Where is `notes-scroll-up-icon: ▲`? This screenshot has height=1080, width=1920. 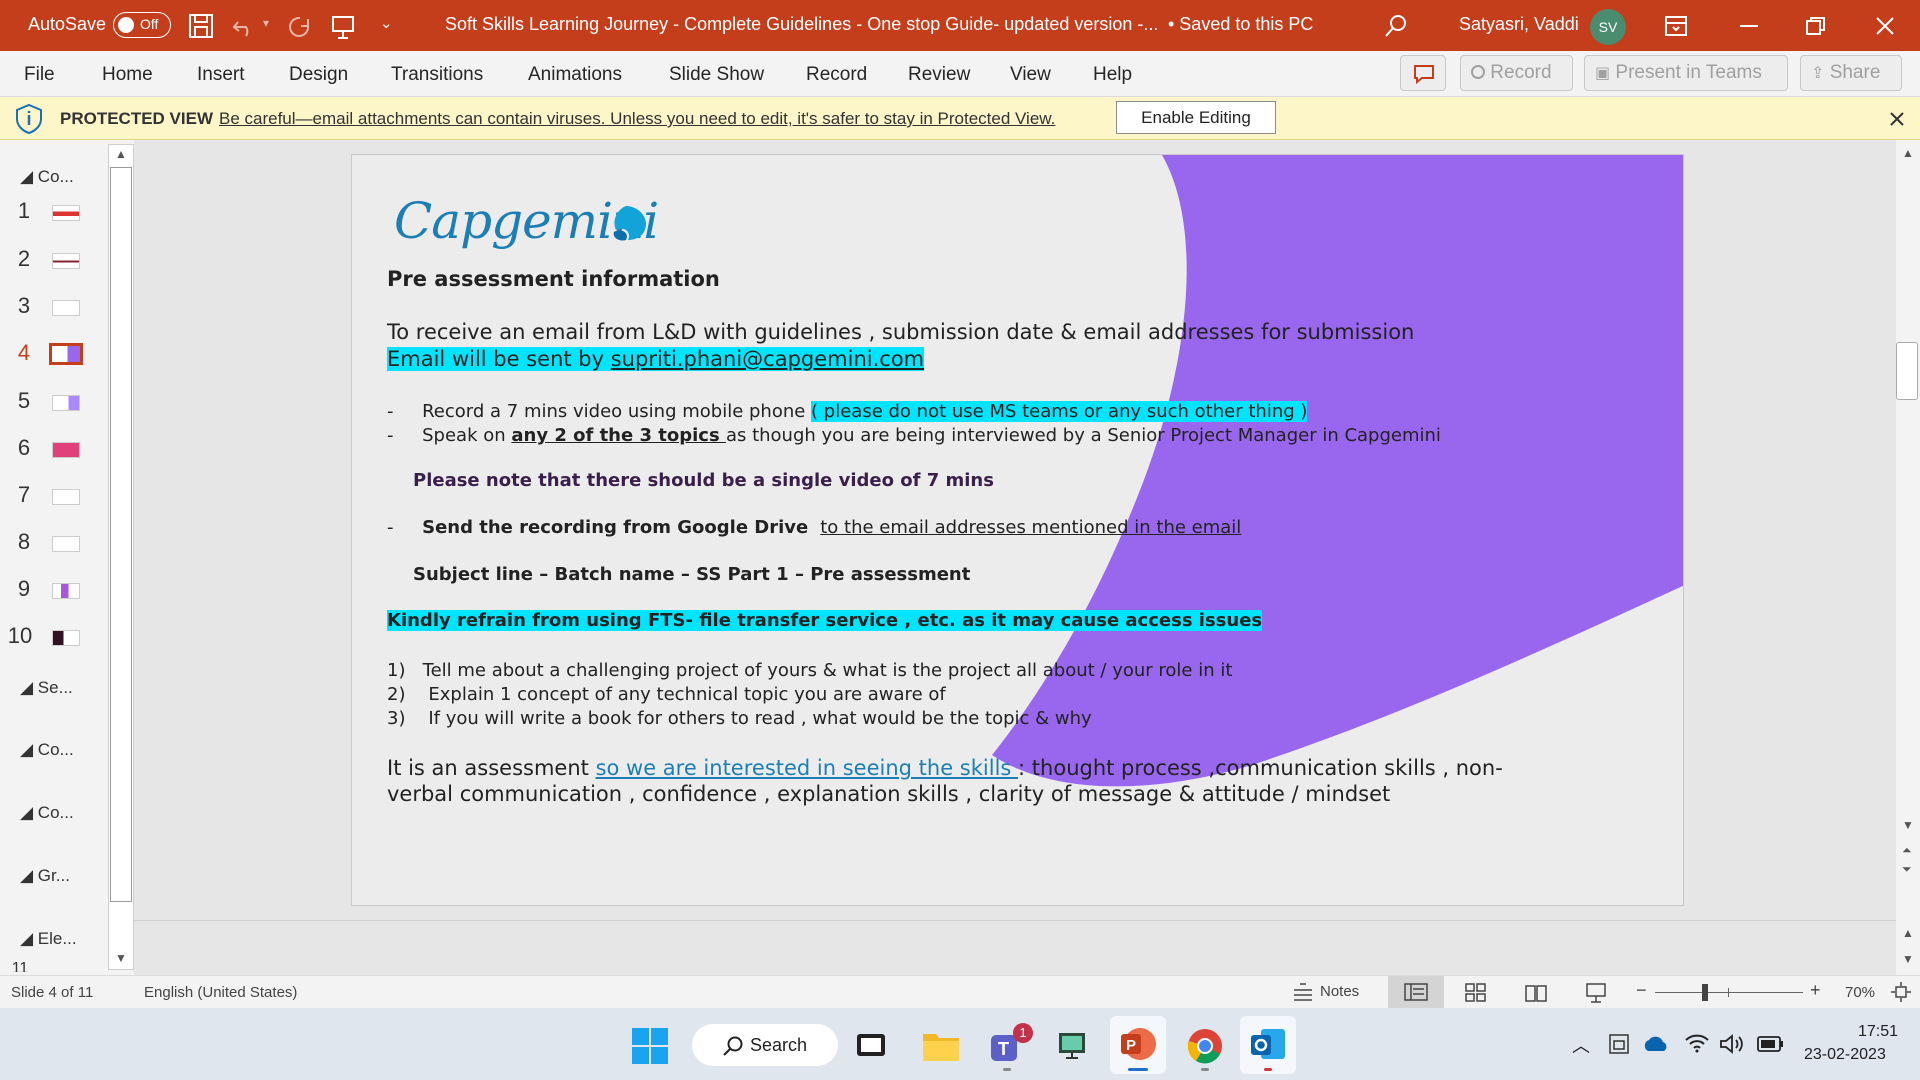 notes-scroll-up-icon: ▲ is located at coordinates (1908, 933).